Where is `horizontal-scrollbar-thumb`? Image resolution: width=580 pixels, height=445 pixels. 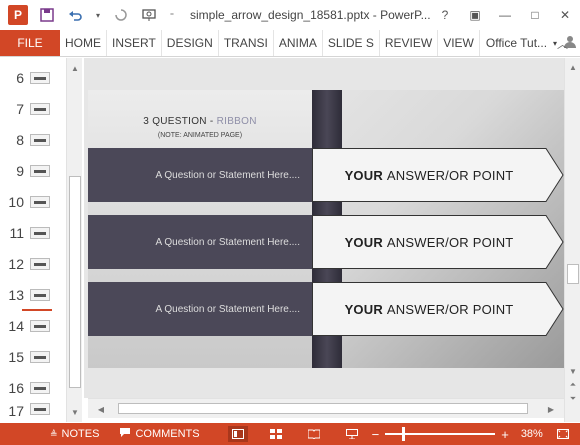
horizontal-scrollbar-thumb is located at coordinates (323, 408).